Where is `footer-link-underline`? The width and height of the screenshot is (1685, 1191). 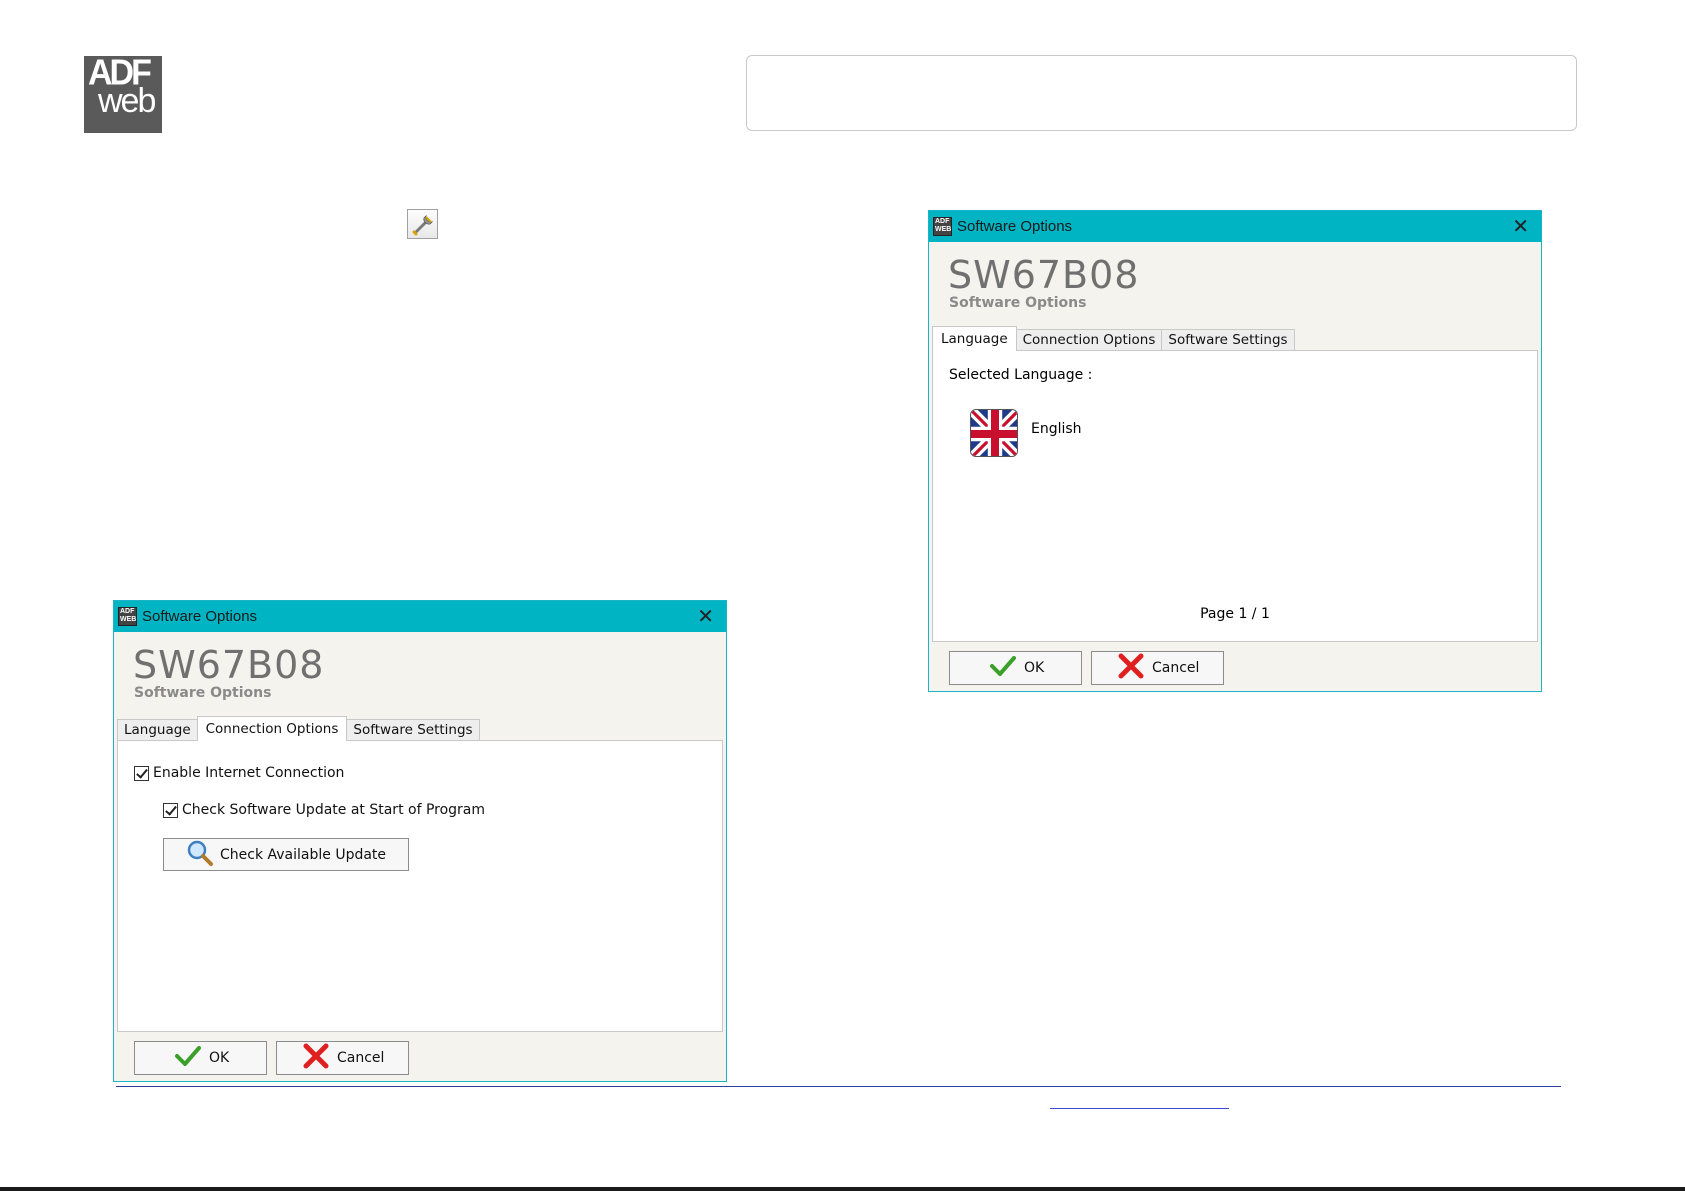 footer-link-underline is located at coordinates (1139, 1108).